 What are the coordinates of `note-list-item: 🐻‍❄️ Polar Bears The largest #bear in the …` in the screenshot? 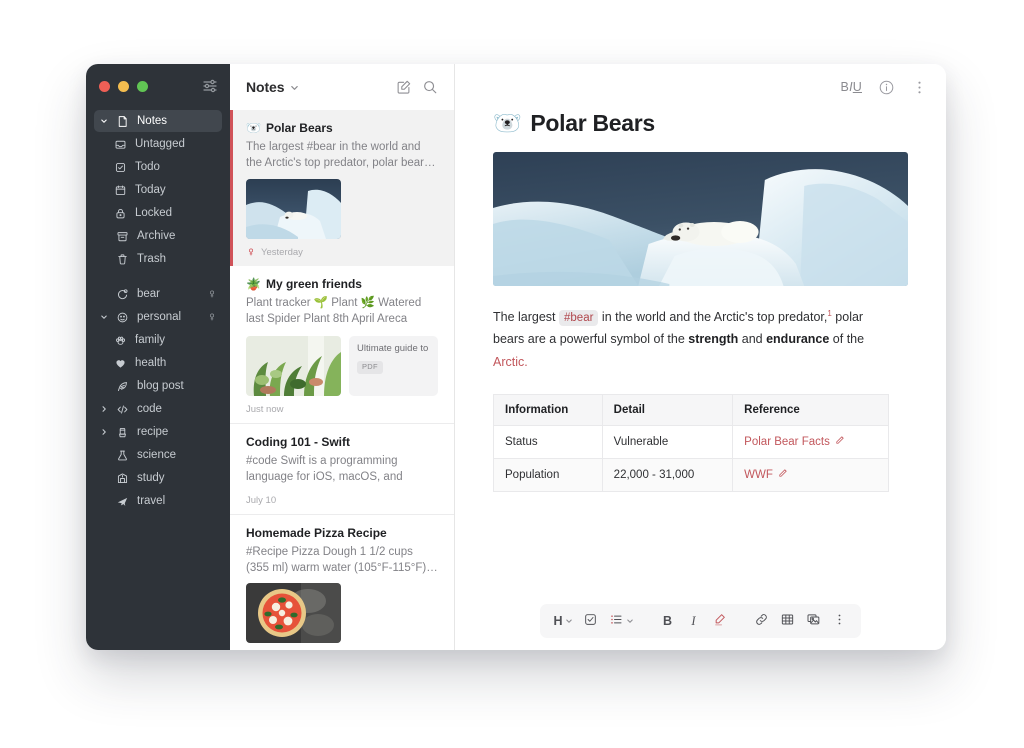 It's located at (342, 188).